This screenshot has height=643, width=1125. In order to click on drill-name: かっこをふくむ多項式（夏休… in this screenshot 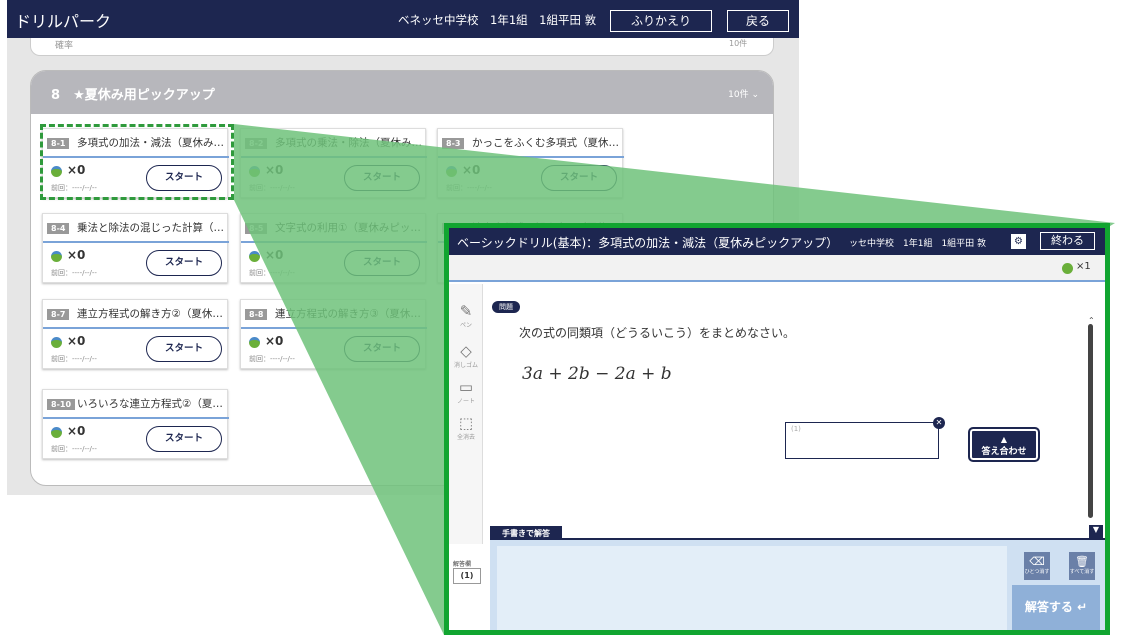, I will do `click(545, 143)`.